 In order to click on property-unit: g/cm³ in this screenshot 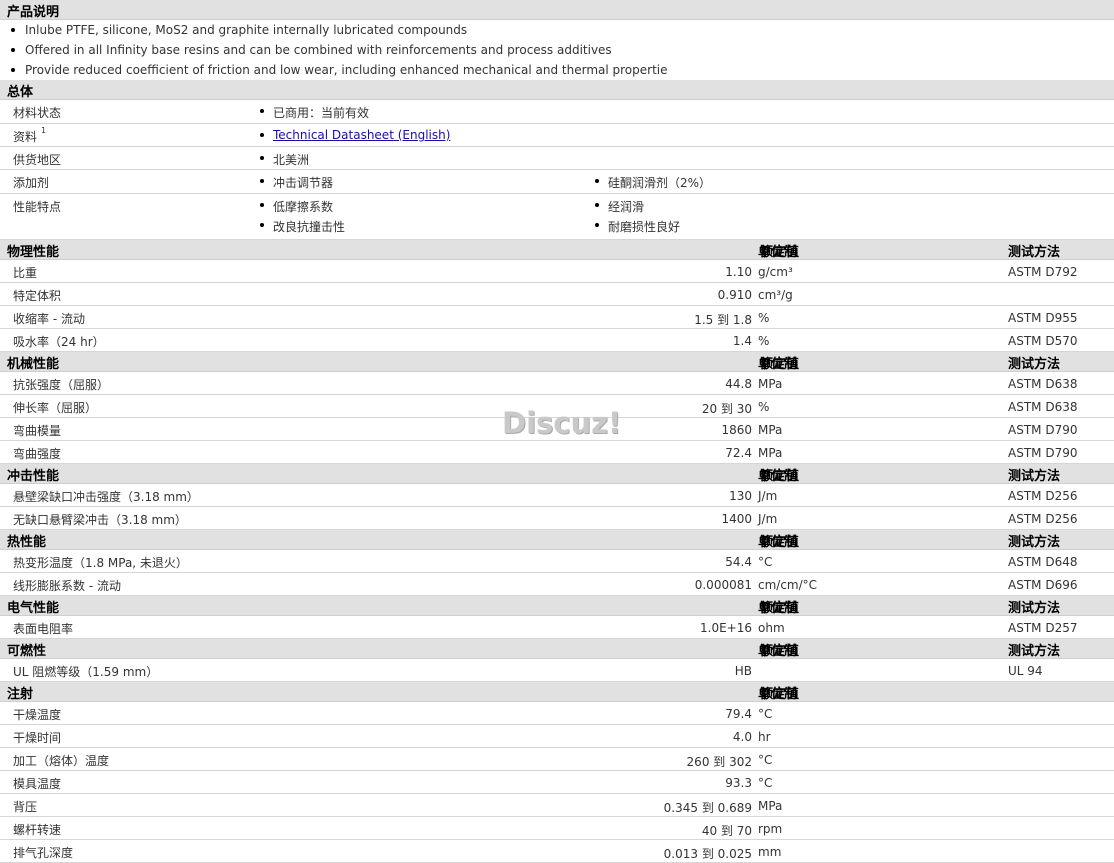, I will do `click(775, 272)`.